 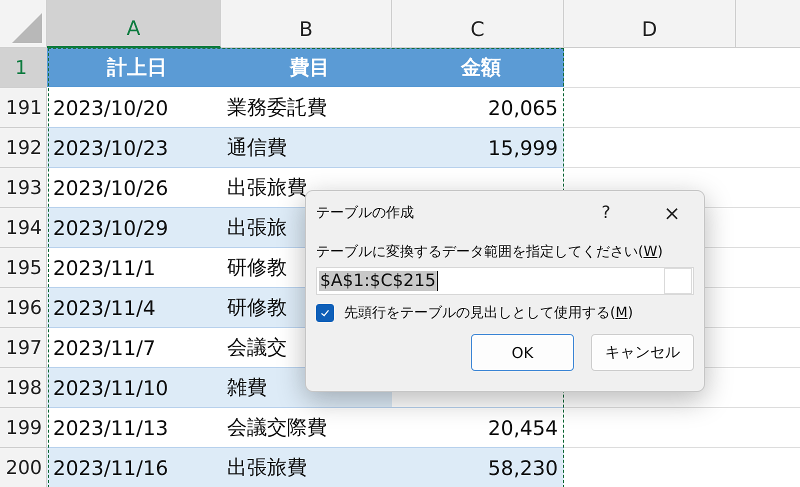 What do you see at coordinates (306, 467) in the screenshot?
I see `table-cell: 出張旅費` at bounding box center [306, 467].